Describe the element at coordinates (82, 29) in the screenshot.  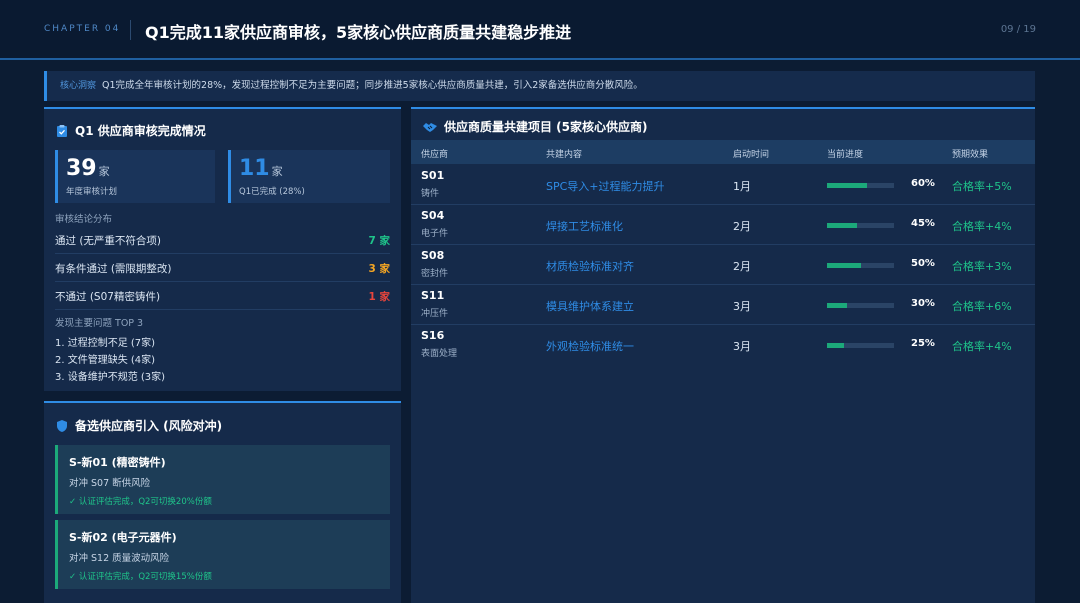
I see `chapter-label: CHAPTER 04` at that location.